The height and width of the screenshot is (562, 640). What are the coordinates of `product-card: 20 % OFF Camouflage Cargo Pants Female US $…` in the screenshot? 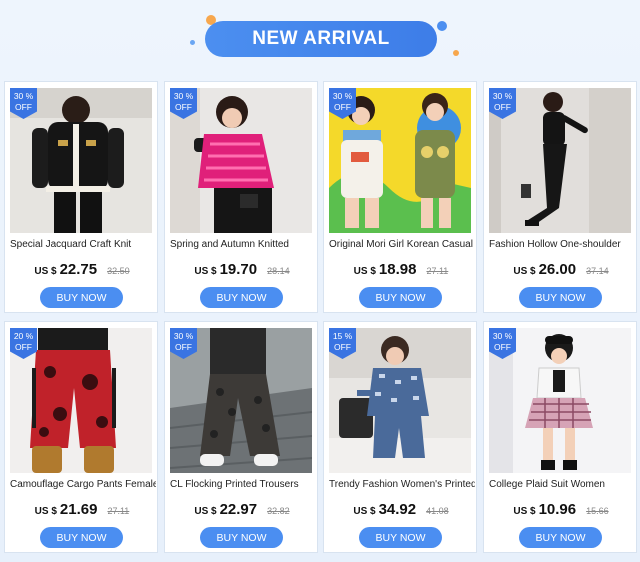 It's located at (81, 437).